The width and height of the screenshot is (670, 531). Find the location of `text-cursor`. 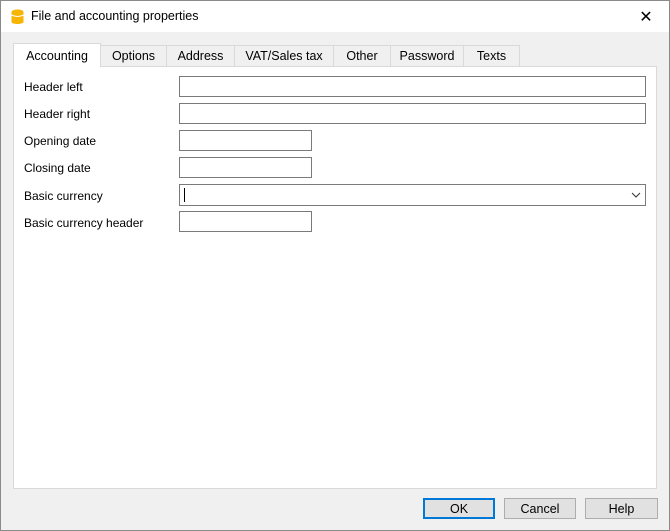

text-cursor is located at coordinates (184, 195).